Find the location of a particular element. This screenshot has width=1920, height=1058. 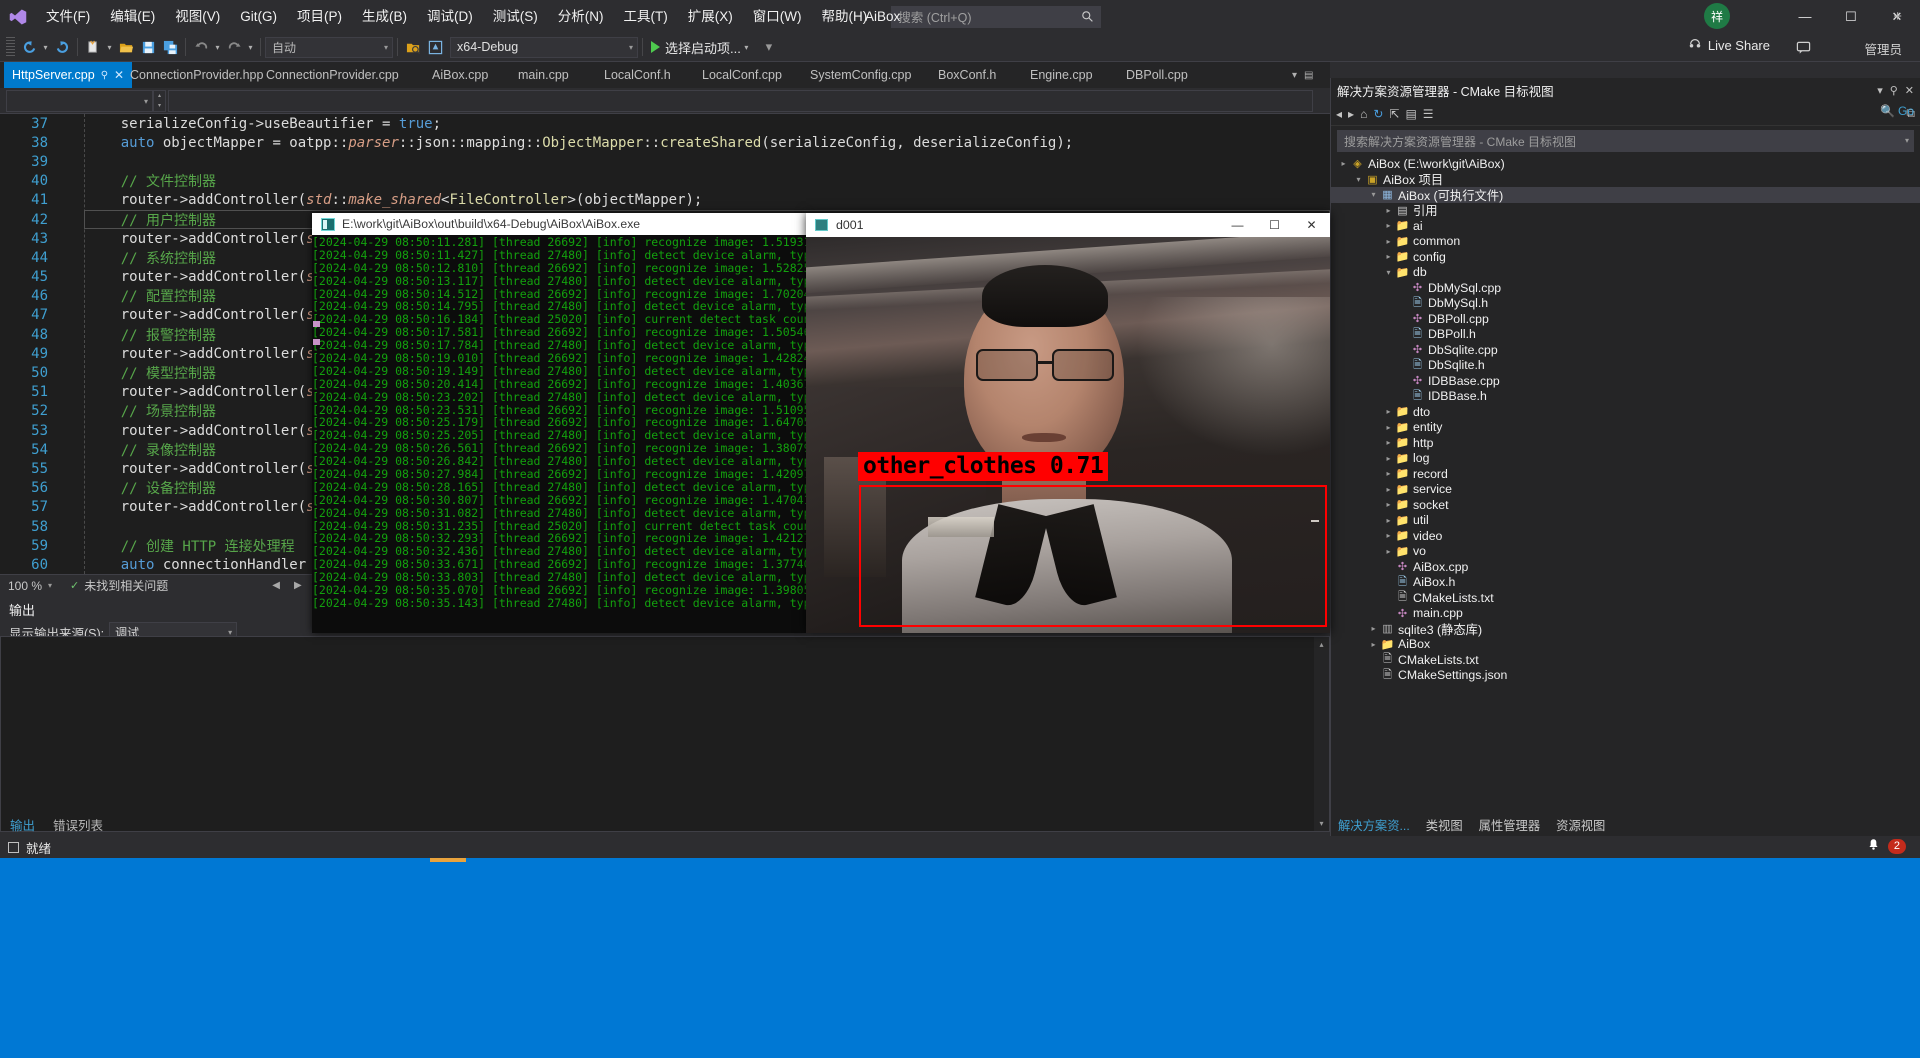

back-icon: ◂ is located at coordinates (1339, 114).